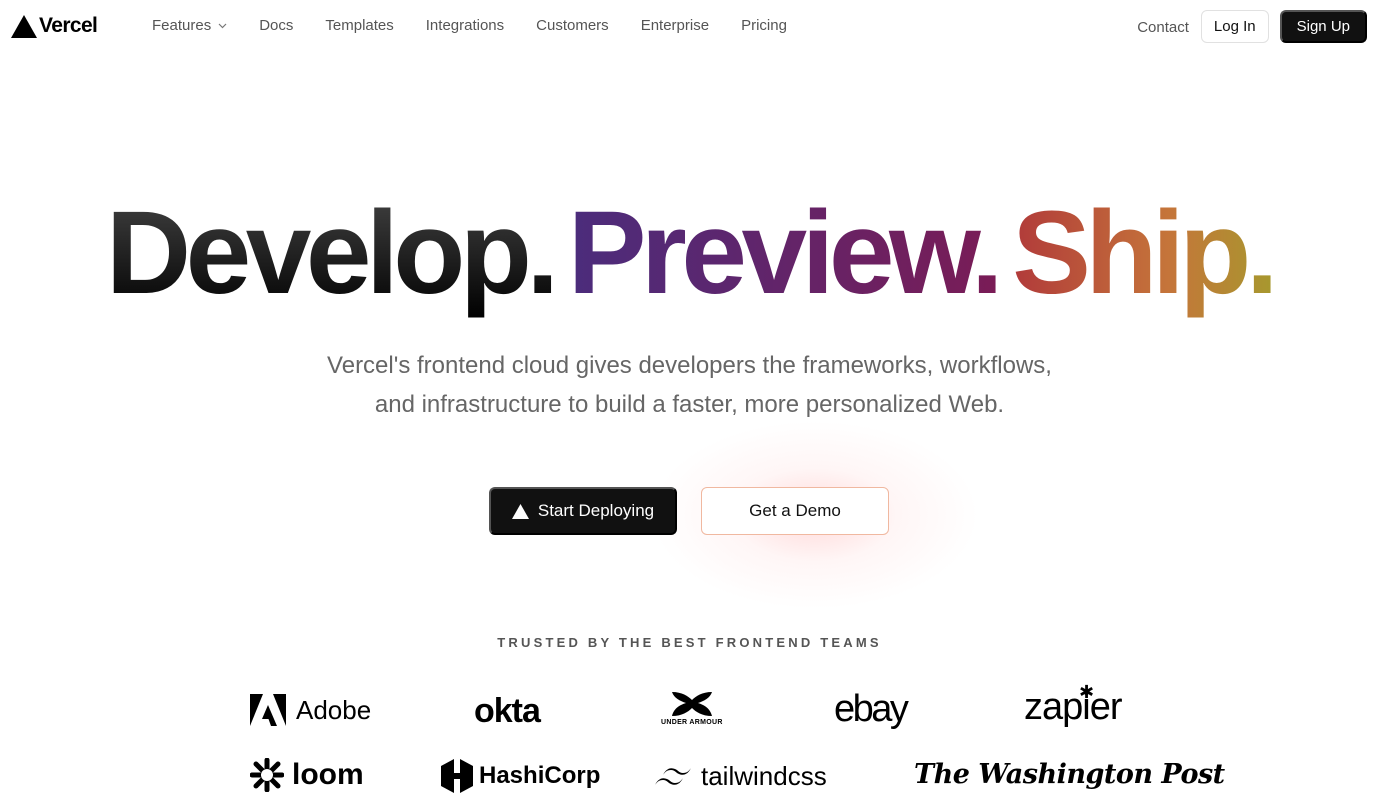 The height and width of the screenshot is (793, 1379). I want to click on start-deploying-label: Start Deploying, so click(596, 510).